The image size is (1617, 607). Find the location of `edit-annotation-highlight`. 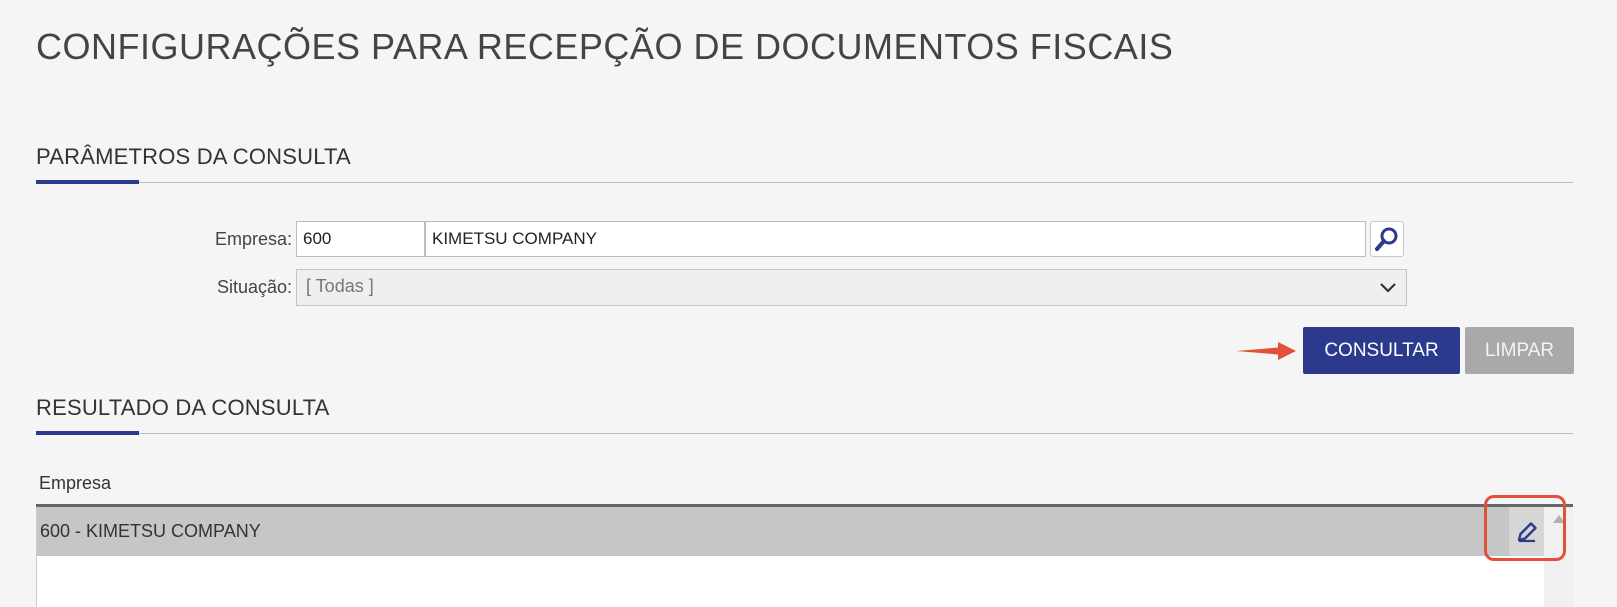

edit-annotation-highlight is located at coordinates (1525, 528).